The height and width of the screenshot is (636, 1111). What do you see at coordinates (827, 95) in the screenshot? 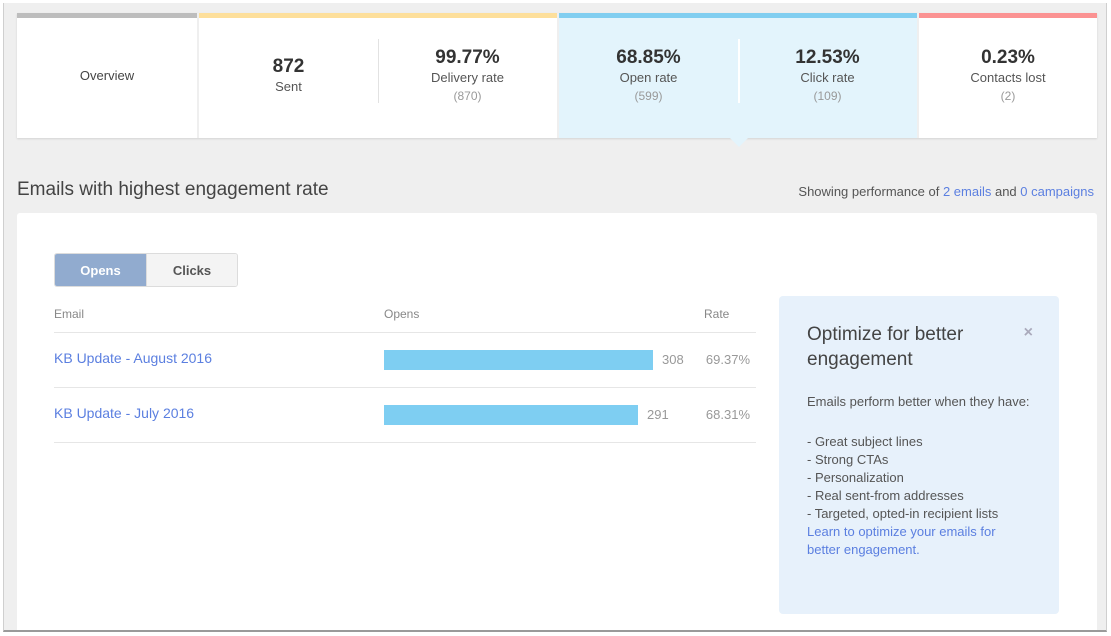
I see `stat-count: (109)` at bounding box center [827, 95].